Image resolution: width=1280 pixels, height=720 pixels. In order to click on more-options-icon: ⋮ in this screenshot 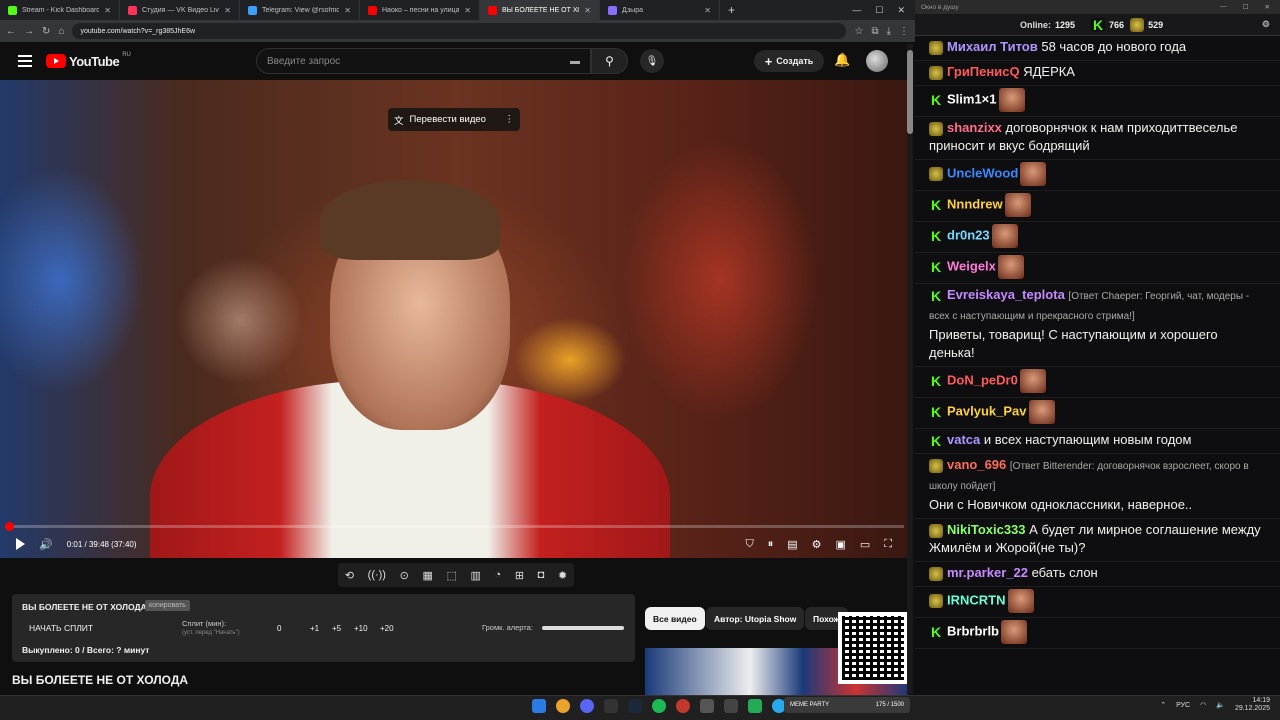, I will do `click(510, 119)`.